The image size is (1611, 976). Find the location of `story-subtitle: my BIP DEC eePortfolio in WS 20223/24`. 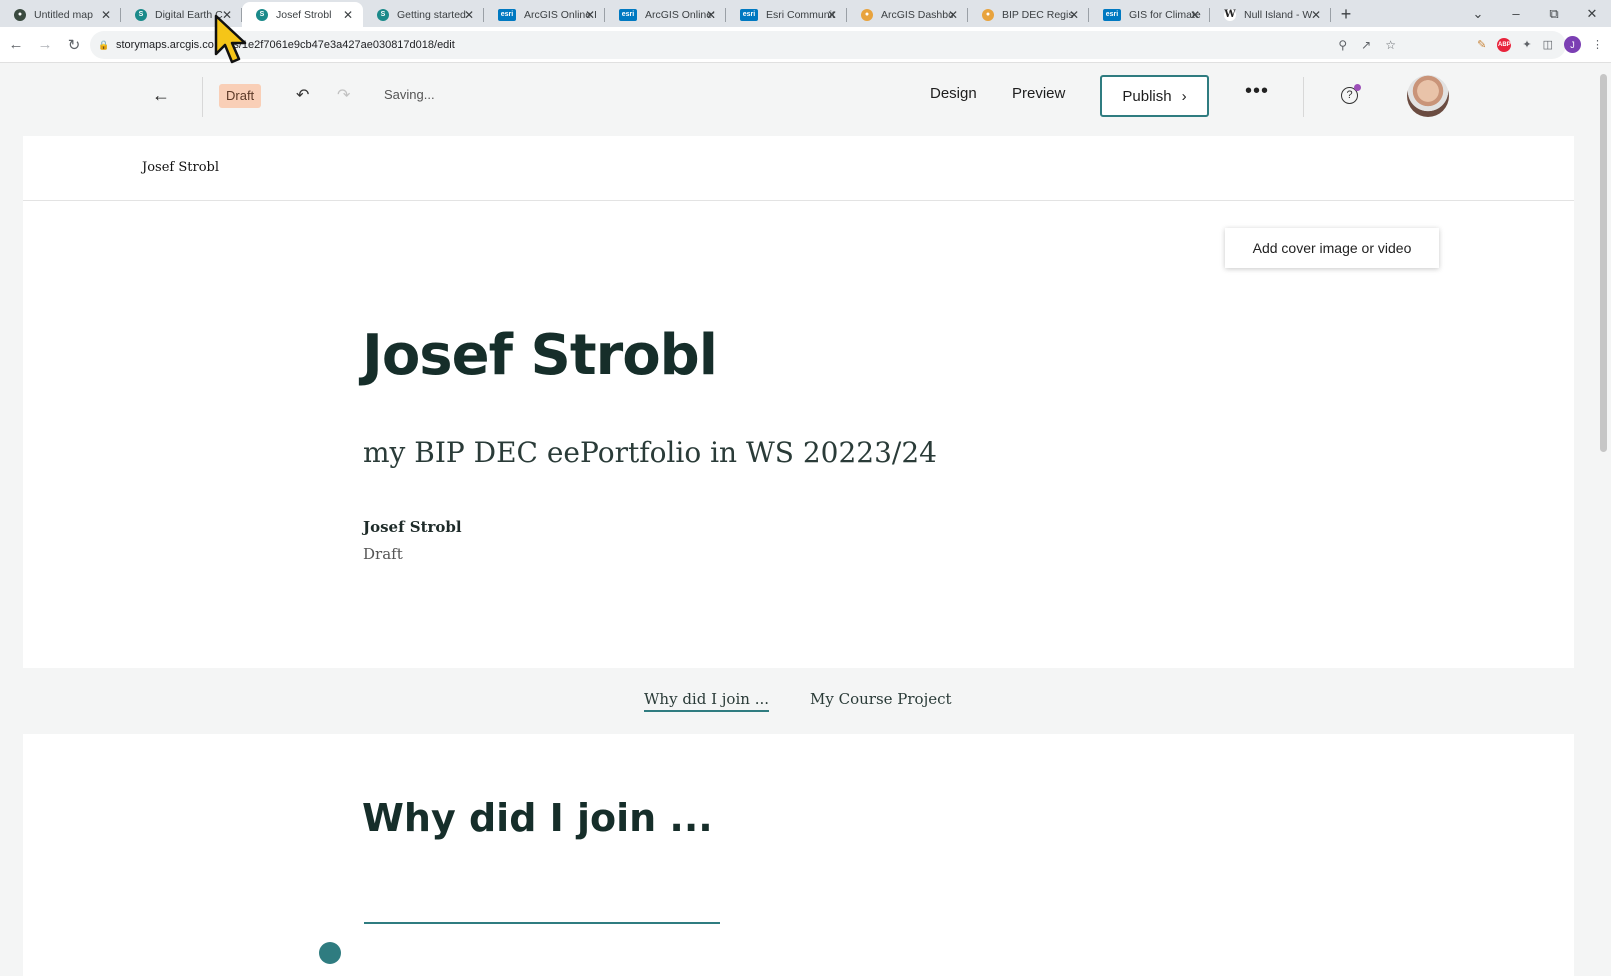

story-subtitle: my BIP DEC eePortfolio in WS 20223/24 is located at coordinates (650, 452).